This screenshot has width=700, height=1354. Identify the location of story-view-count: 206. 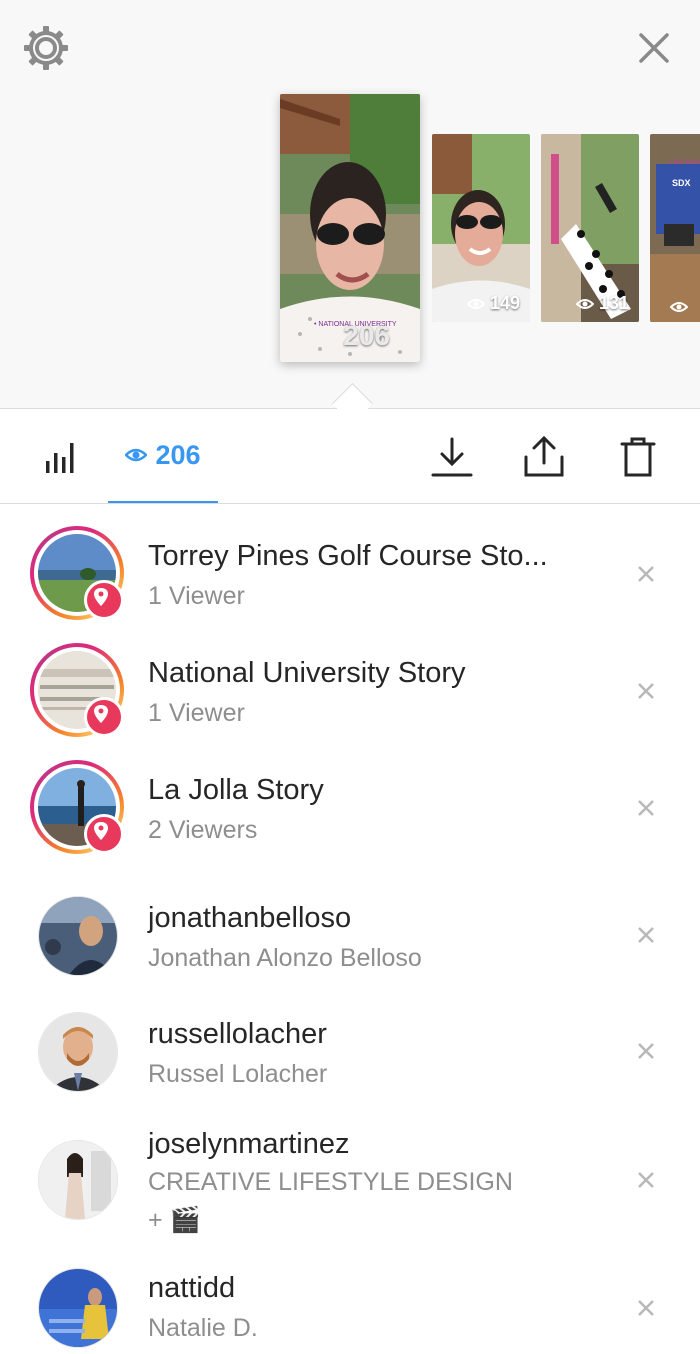
(366, 336).